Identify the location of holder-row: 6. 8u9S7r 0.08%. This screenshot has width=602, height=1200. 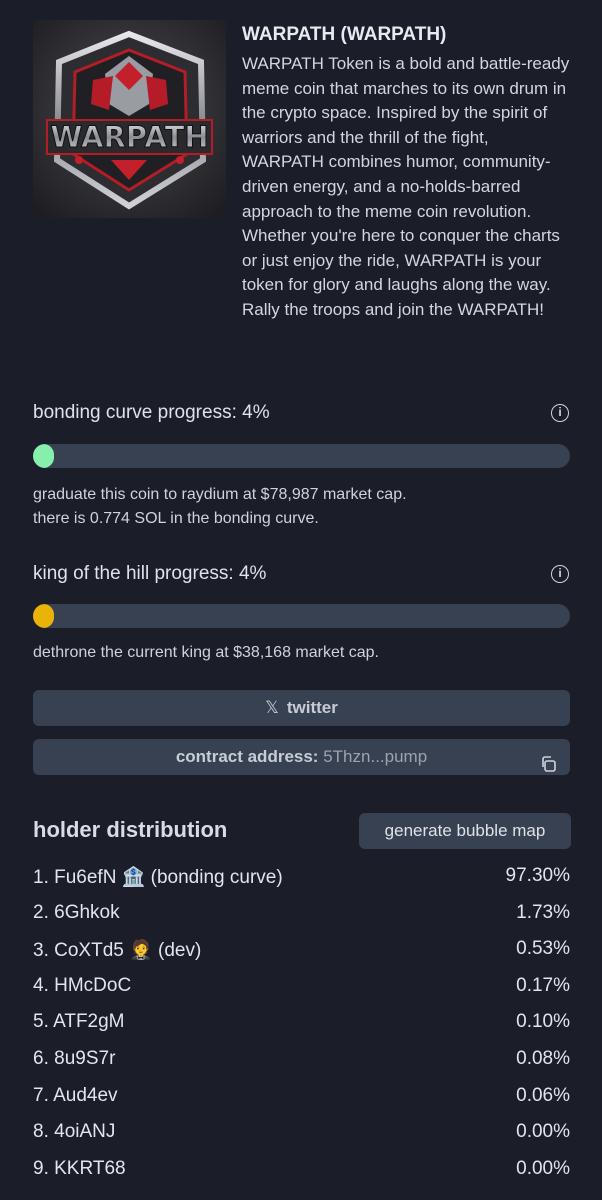
(301, 1061).